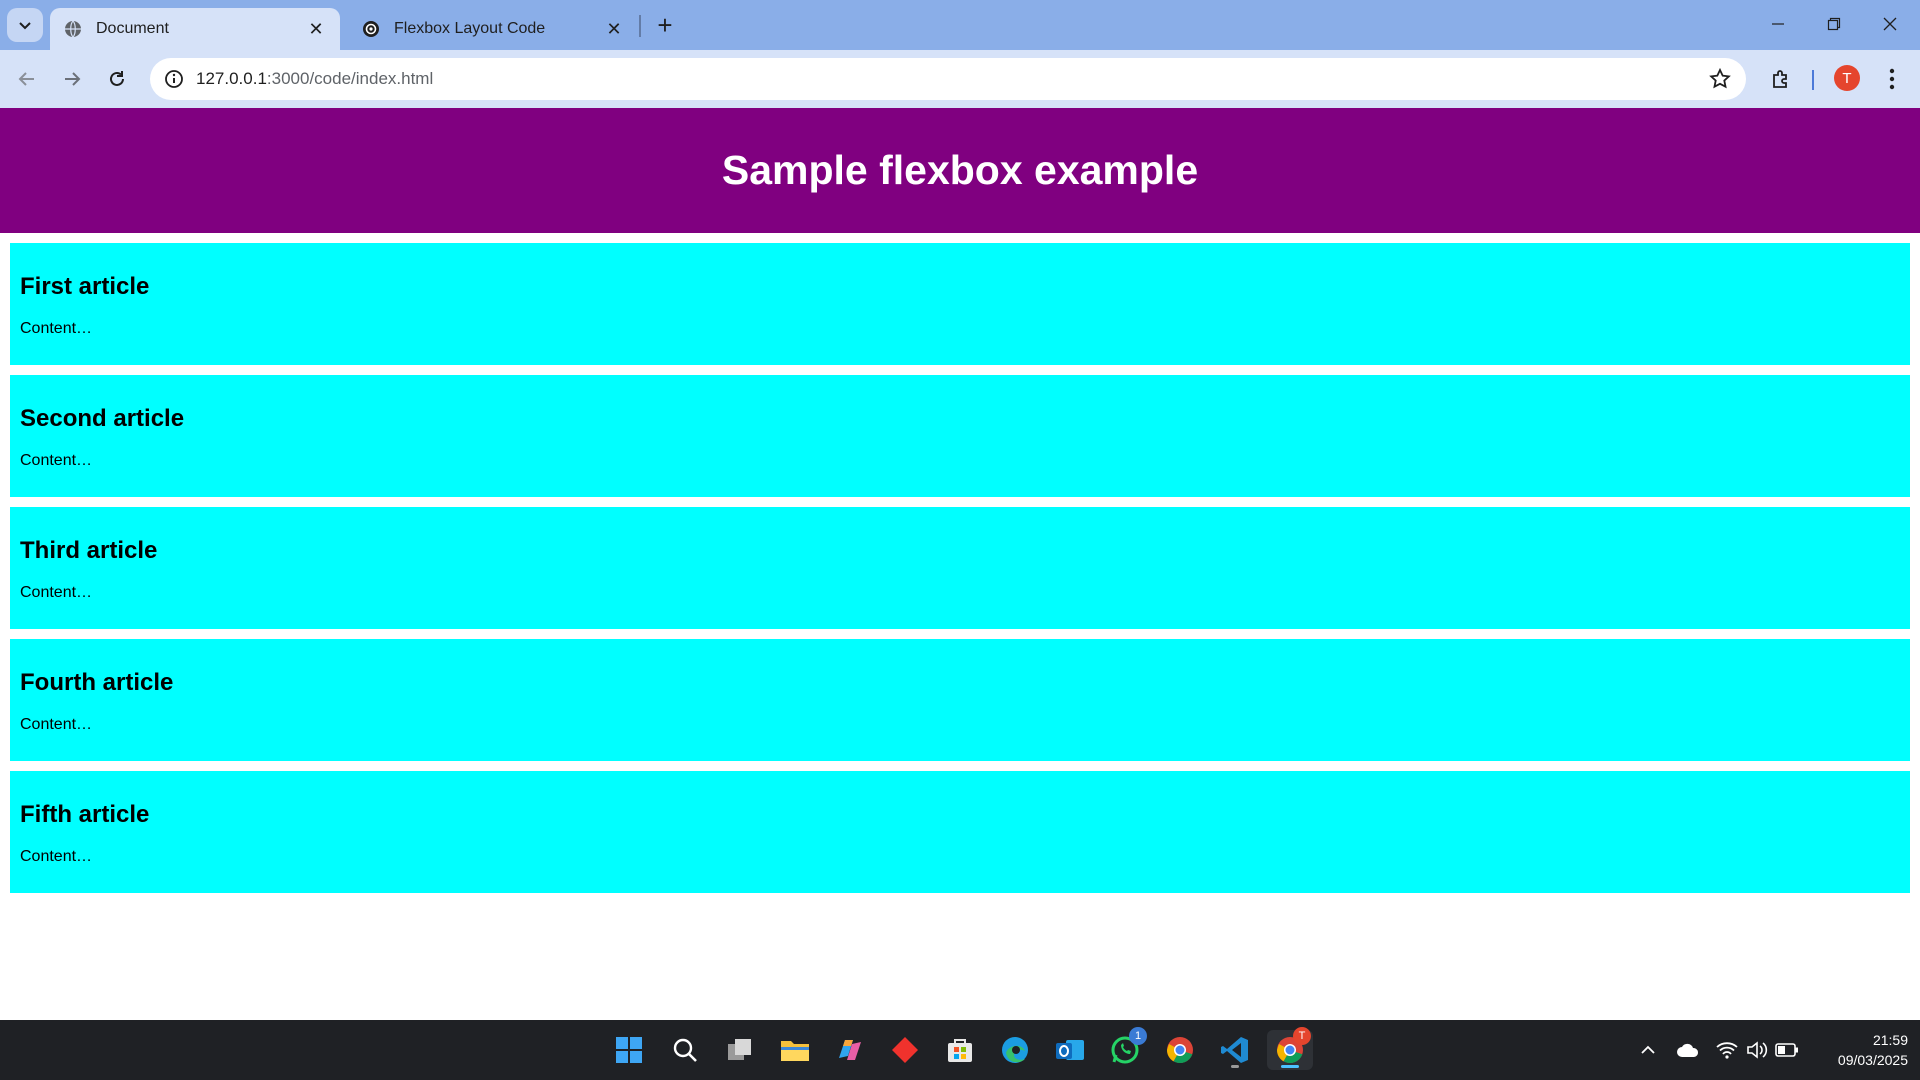 Image resolution: width=1920 pixels, height=1080 pixels. Describe the element at coordinates (1302, 1036) in the screenshot. I see `chrome-profile-badge: T` at that location.